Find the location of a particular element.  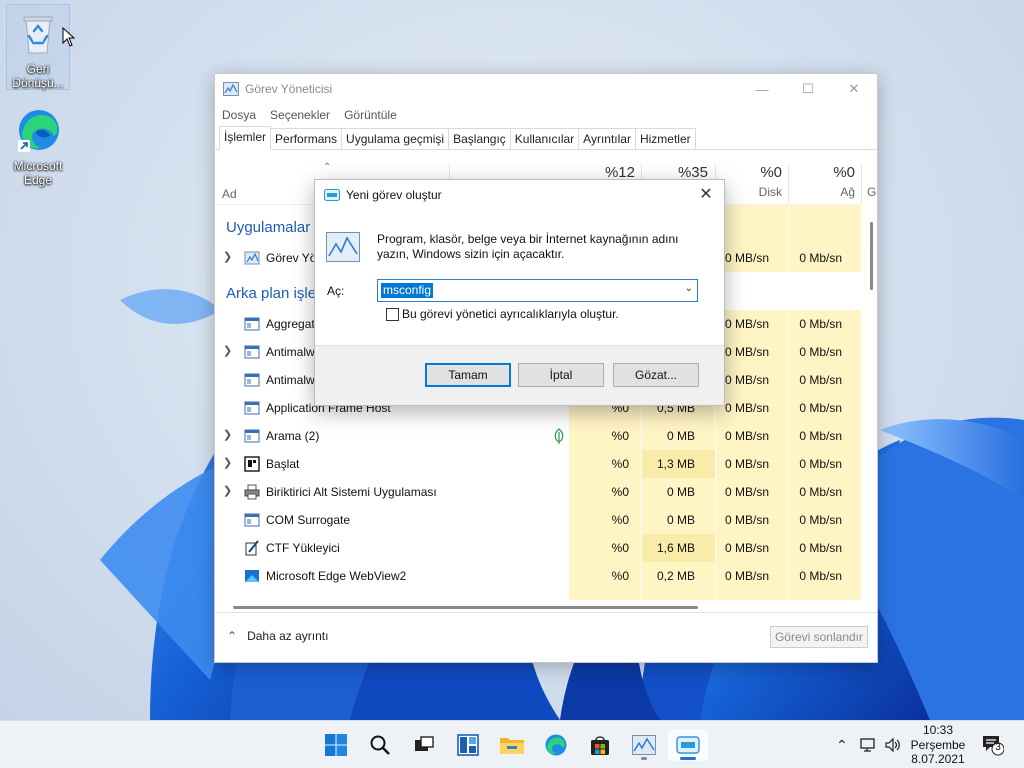

memory-value: 0 MB is located at coordinates (680, 520).